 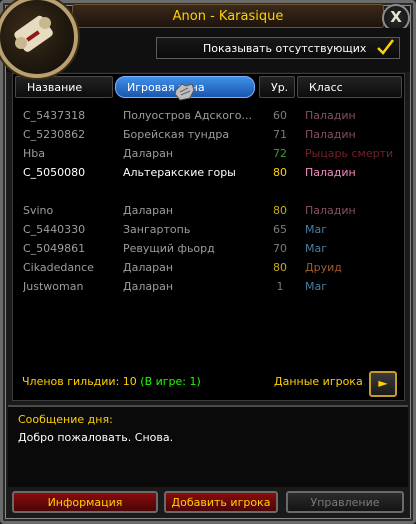 What do you see at coordinates (323, 267) in the screenshot?
I see `member-class: Друид` at bounding box center [323, 267].